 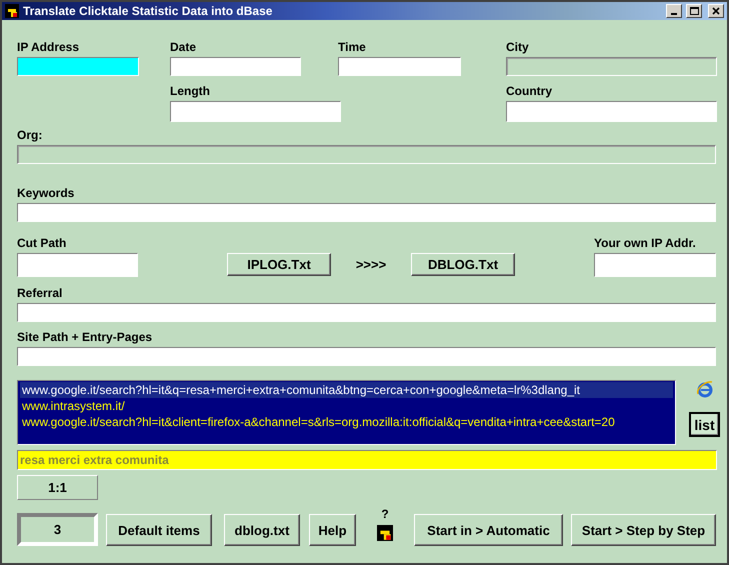 I want to click on list-item: www.google.it/search?hl=it&q=resa+merci+extra+comunita&btng=cerca+con+google&meta=lr%3dlang_it, so click(x=346, y=390).